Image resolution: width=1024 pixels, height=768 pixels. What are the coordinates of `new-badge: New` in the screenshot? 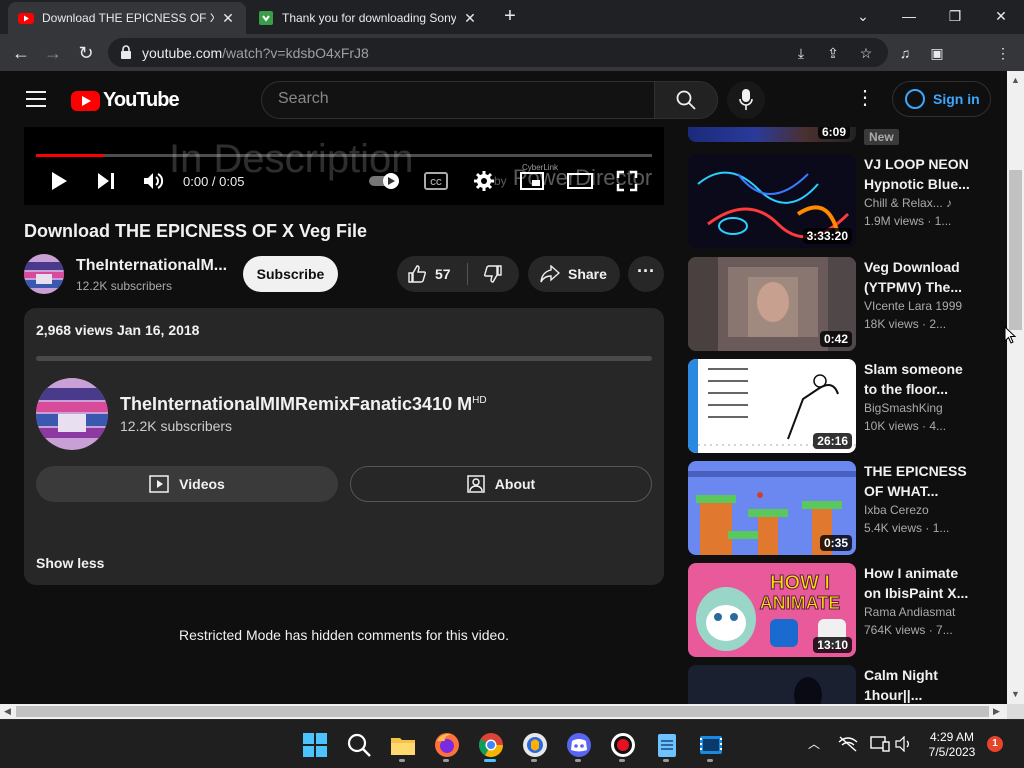 It's located at (881, 137).